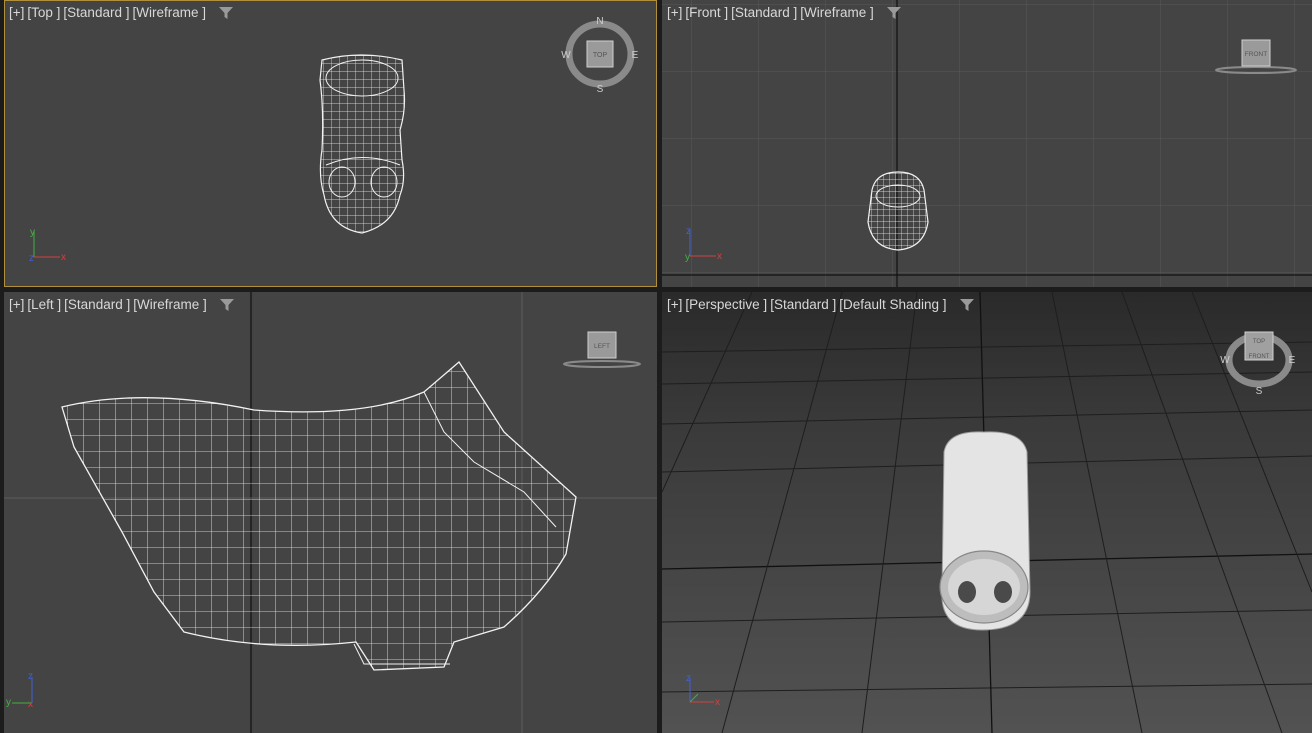 This screenshot has width=1312, height=733. I want to click on viewport-left-view-menu: [Left ], so click(44, 304).